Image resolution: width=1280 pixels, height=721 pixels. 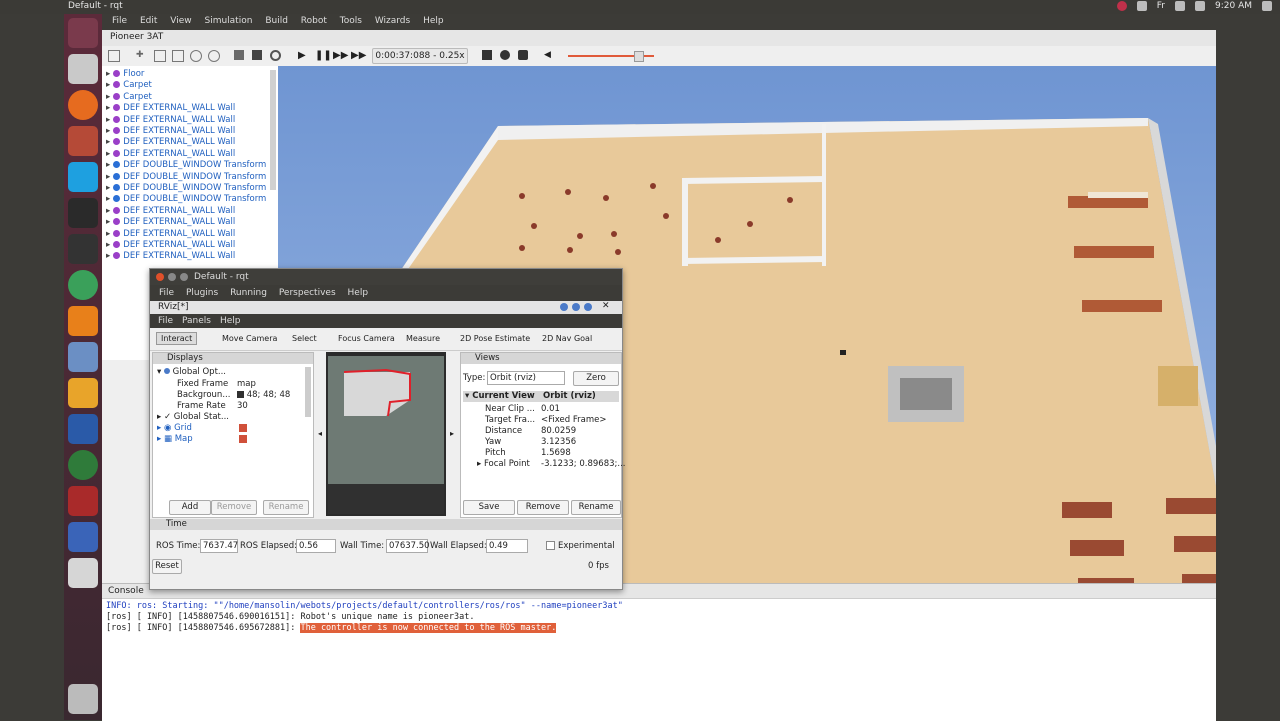 What do you see at coordinates (558, 442) in the screenshot?
I see `yaw-value: 3.12356` at bounding box center [558, 442].